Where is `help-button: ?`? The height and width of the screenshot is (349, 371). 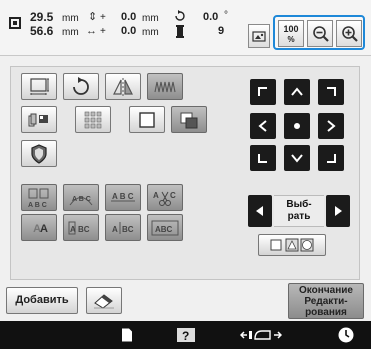
help-button: ? is located at coordinates (186, 335).